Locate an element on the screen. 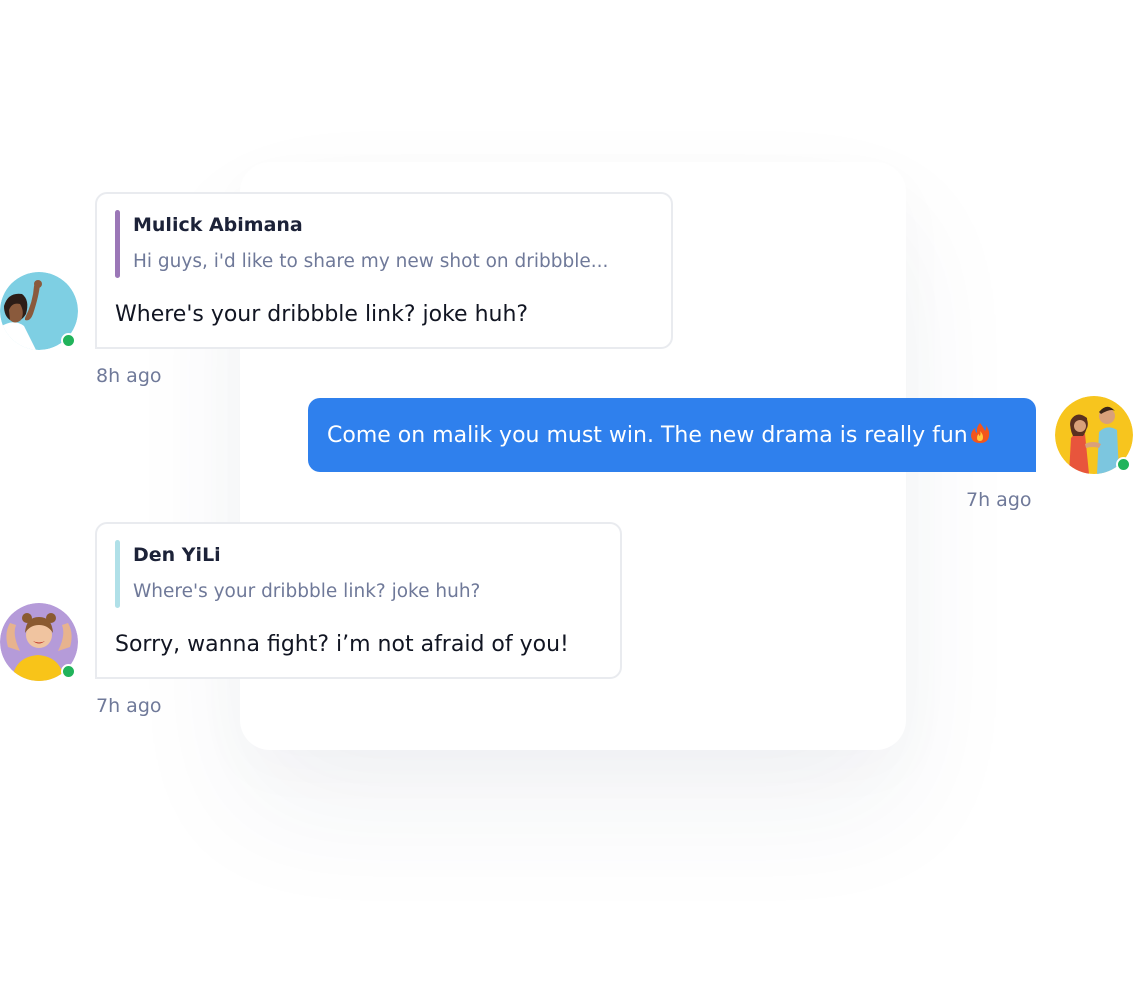 The height and width of the screenshot is (996, 1140). avatar-den is located at coordinates (39, 642).